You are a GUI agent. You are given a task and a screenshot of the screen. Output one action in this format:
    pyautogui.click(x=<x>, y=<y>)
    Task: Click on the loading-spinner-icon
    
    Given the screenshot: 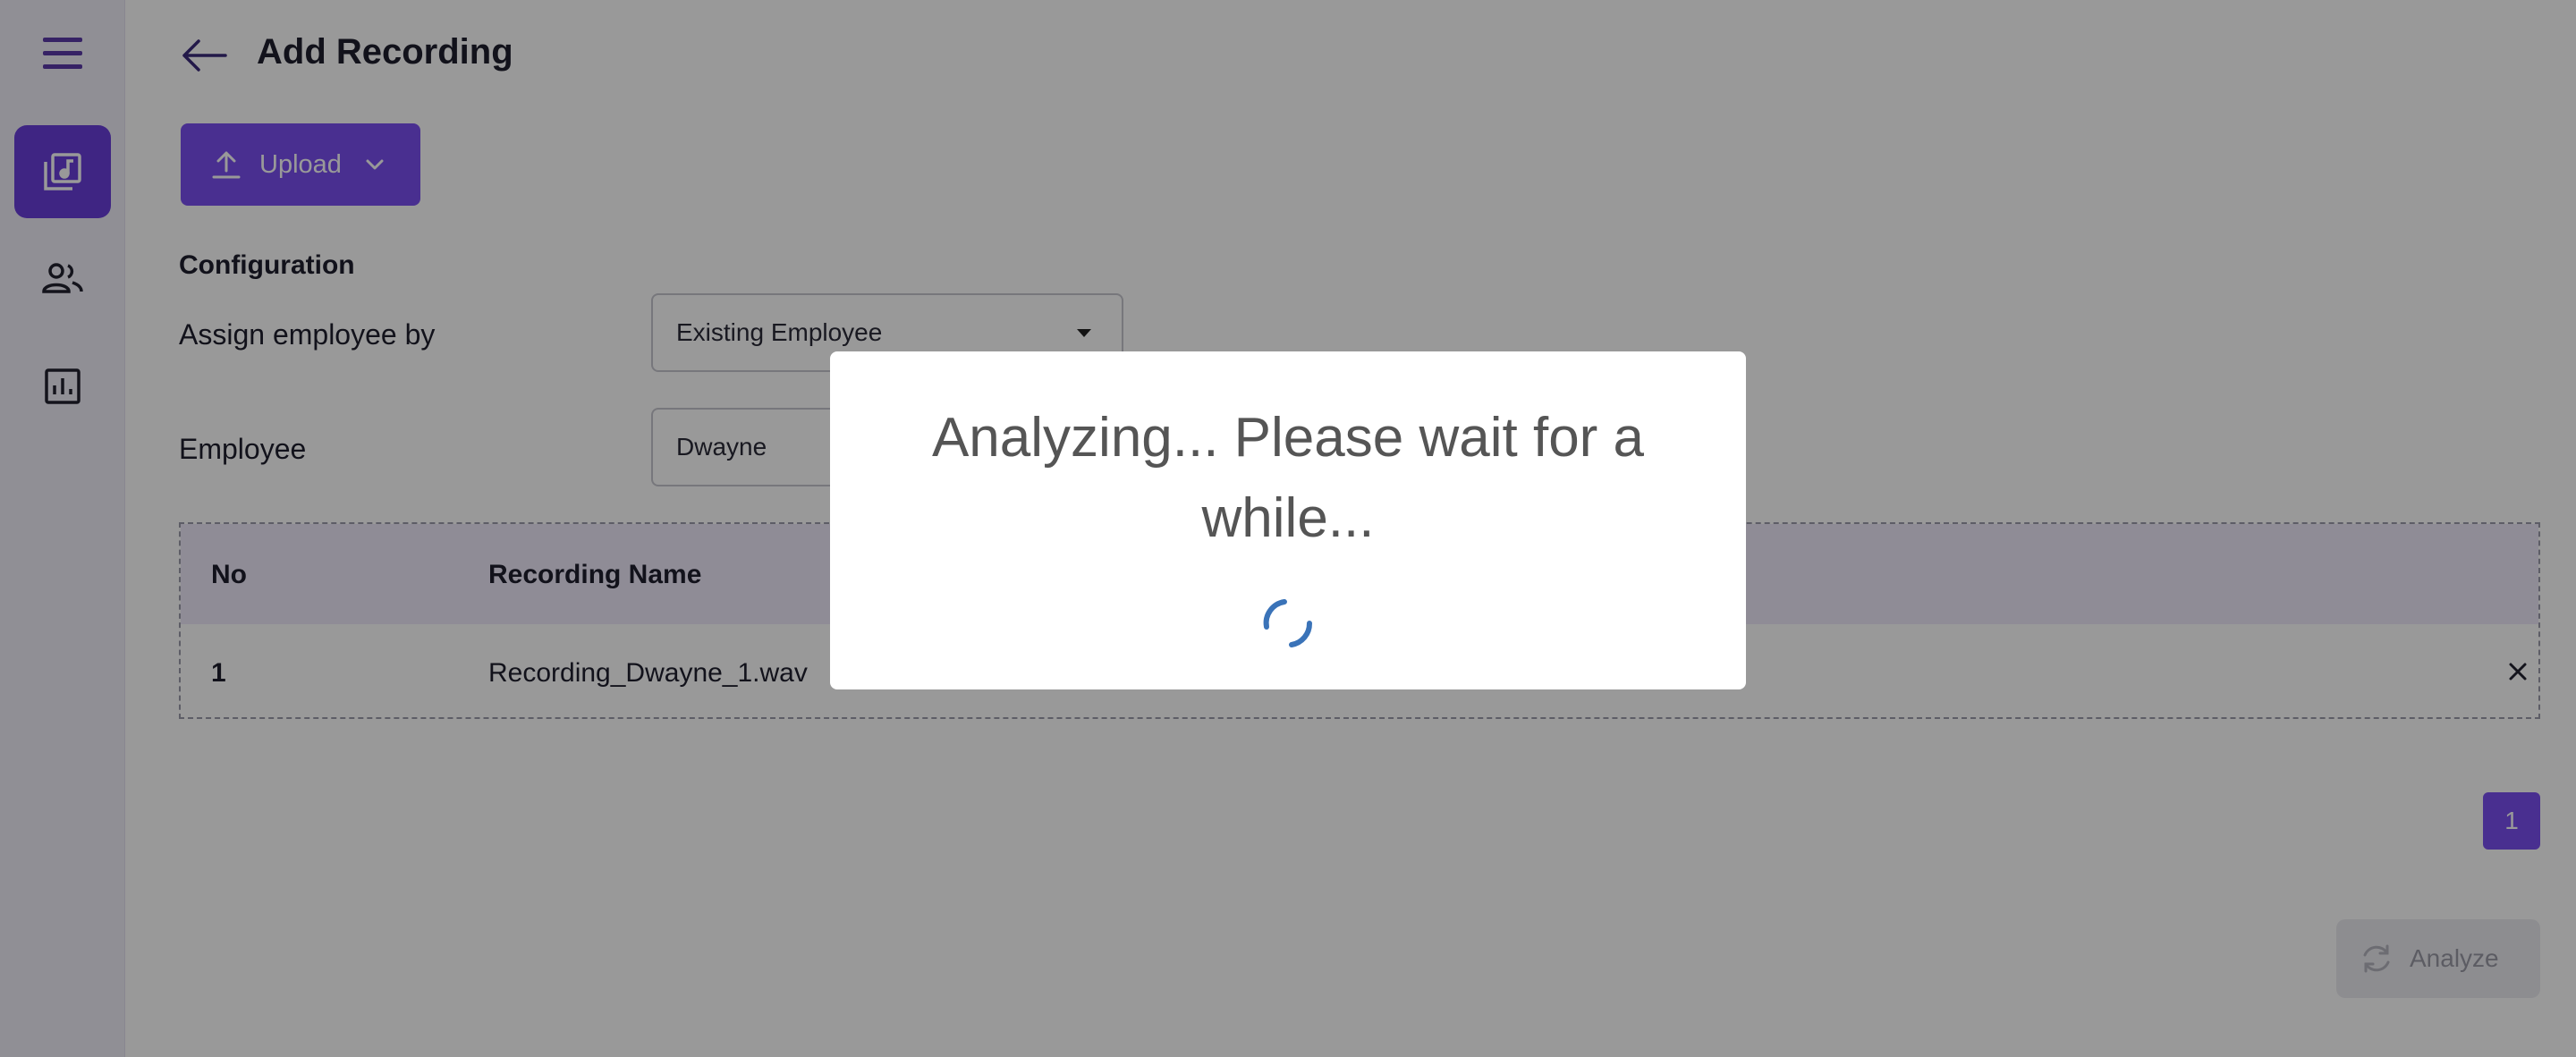 What is the action you would take?
    pyautogui.click(x=1288, y=623)
    